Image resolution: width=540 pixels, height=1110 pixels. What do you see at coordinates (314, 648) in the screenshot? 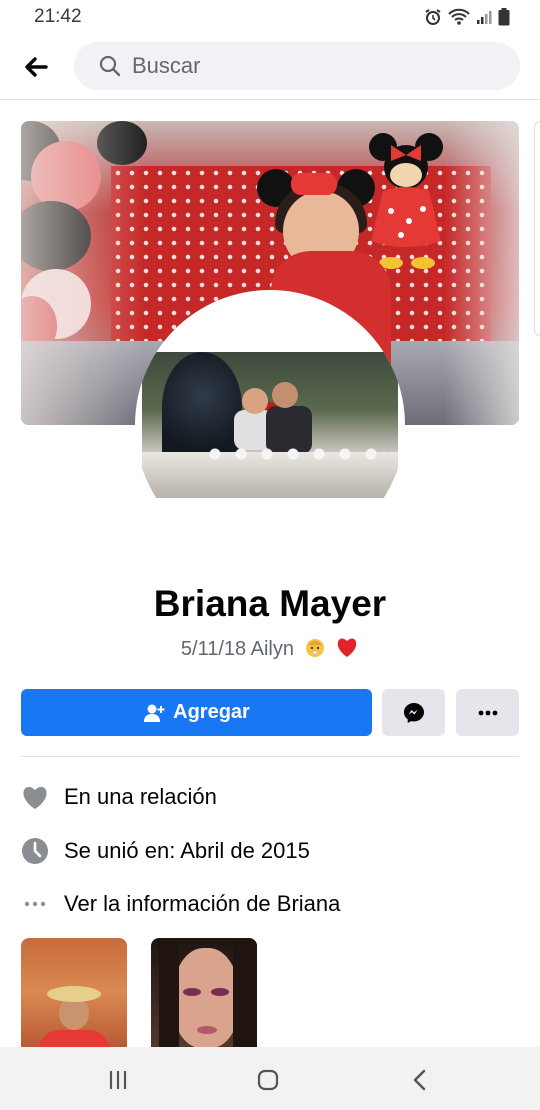
I see `baby-emoji` at bounding box center [314, 648].